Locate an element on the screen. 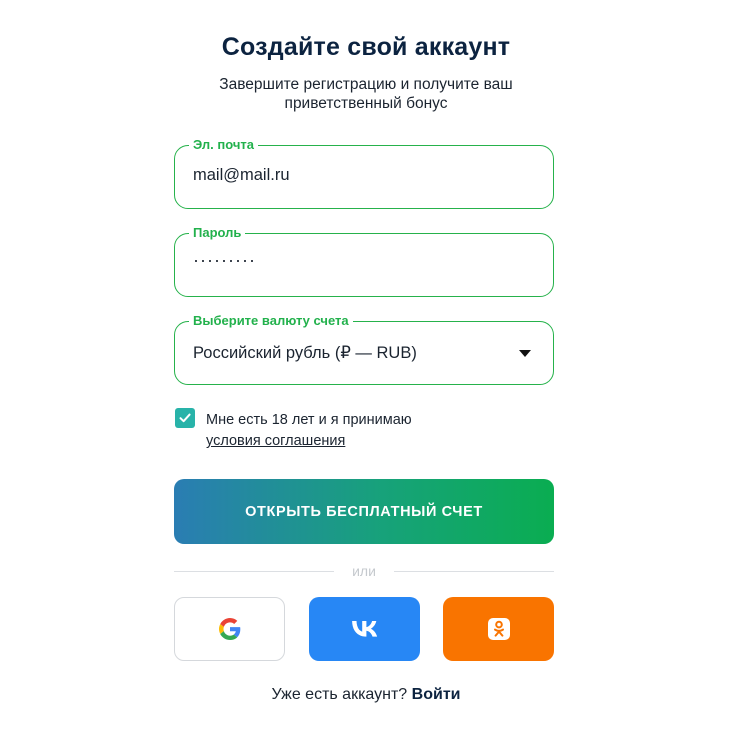 This screenshot has width=732, height=743. email-field: Эл. почта is located at coordinates (364, 173).